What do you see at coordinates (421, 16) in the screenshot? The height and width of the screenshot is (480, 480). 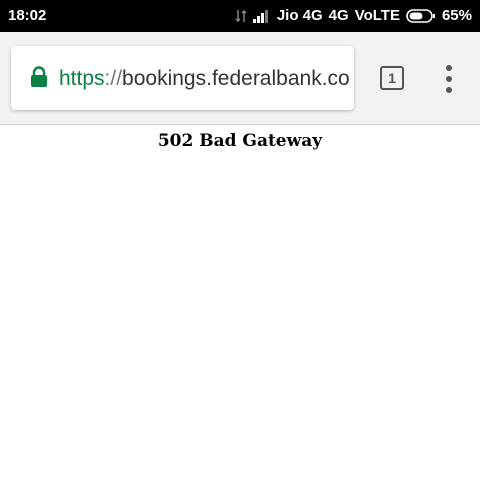 I see `battery-icon` at bounding box center [421, 16].